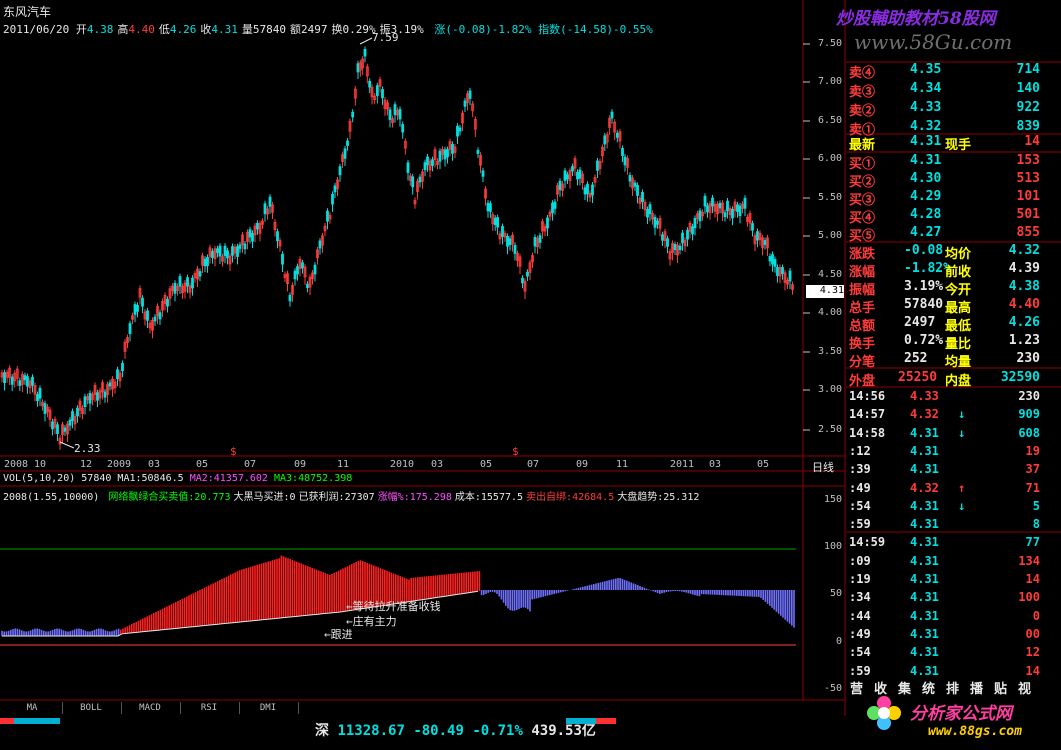 The image size is (1061, 750). I want to click on right-tab: 视, so click(1024, 687).